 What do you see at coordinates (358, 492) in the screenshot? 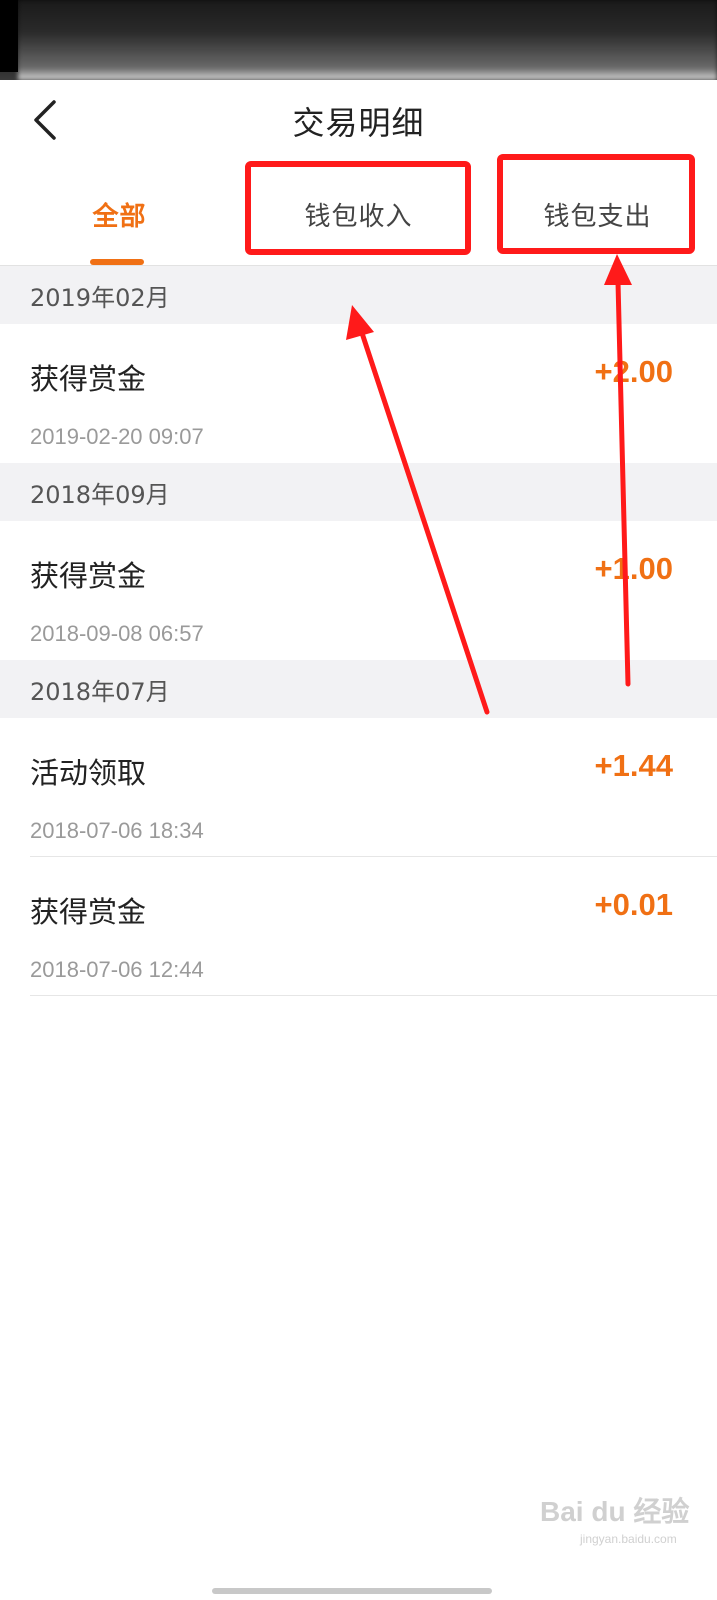
I see `month-header: 2018年09月` at bounding box center [358, 492].